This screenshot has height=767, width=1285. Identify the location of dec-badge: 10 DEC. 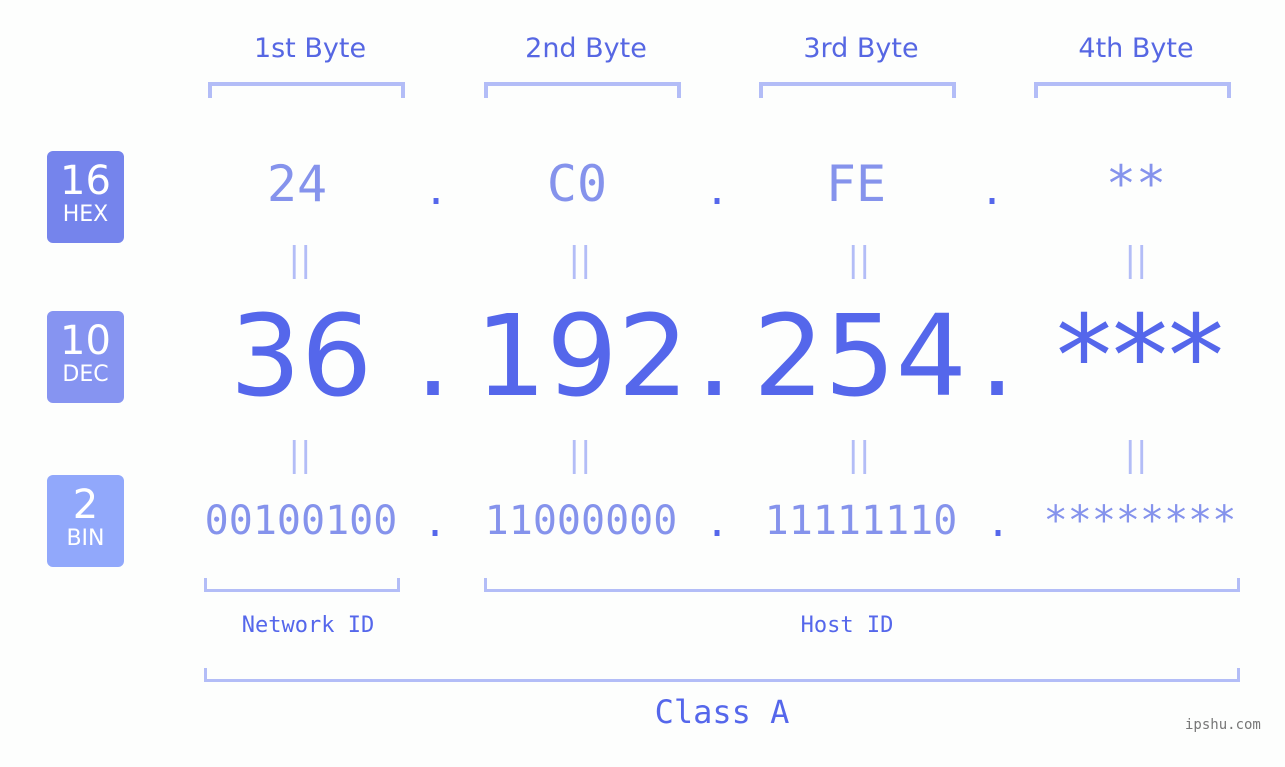
(85, 357).